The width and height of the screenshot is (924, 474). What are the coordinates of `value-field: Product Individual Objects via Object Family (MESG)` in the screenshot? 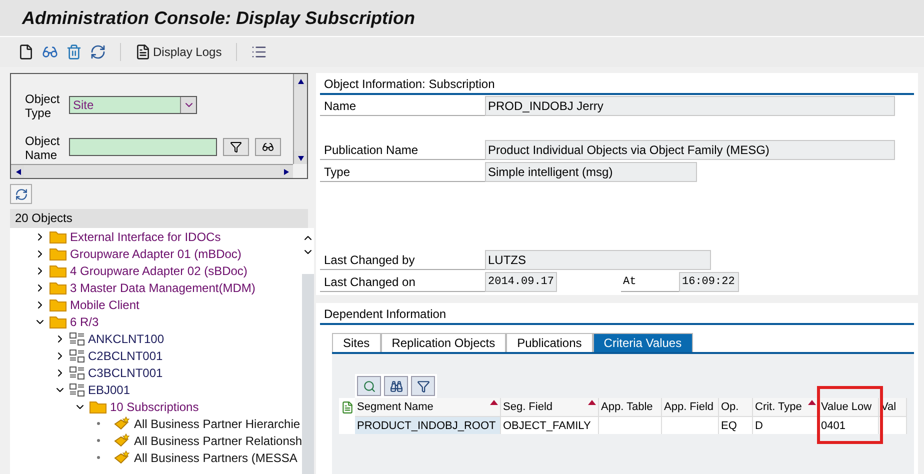 It's located at (690, 150).